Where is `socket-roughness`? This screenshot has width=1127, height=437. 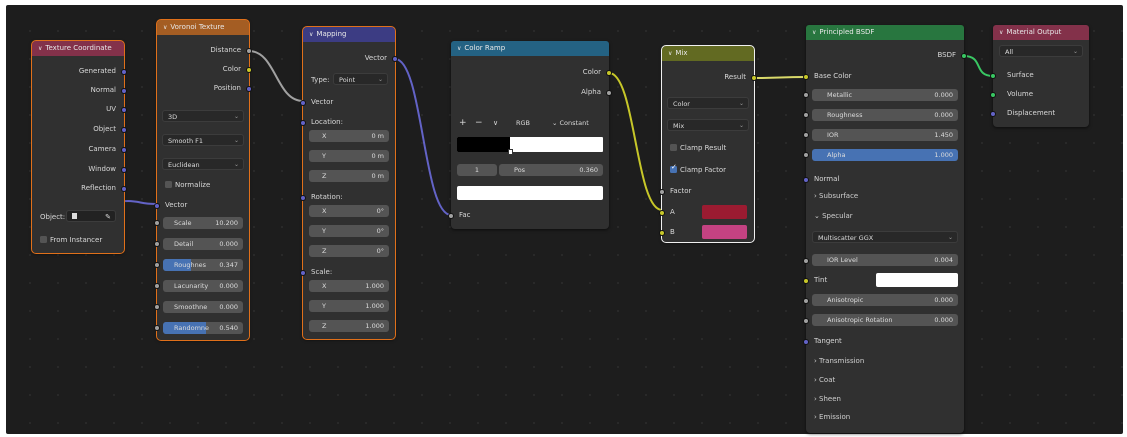
socket-roughness is located at coordinates (806, 115).